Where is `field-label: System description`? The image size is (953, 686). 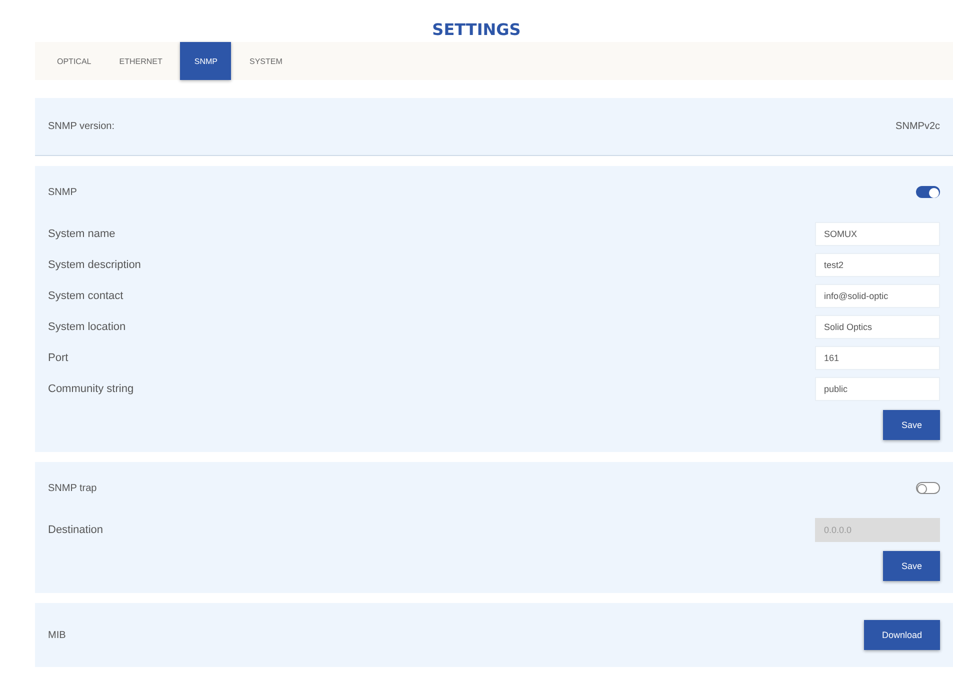
field-label: System description is located at coordinates (94, 264).